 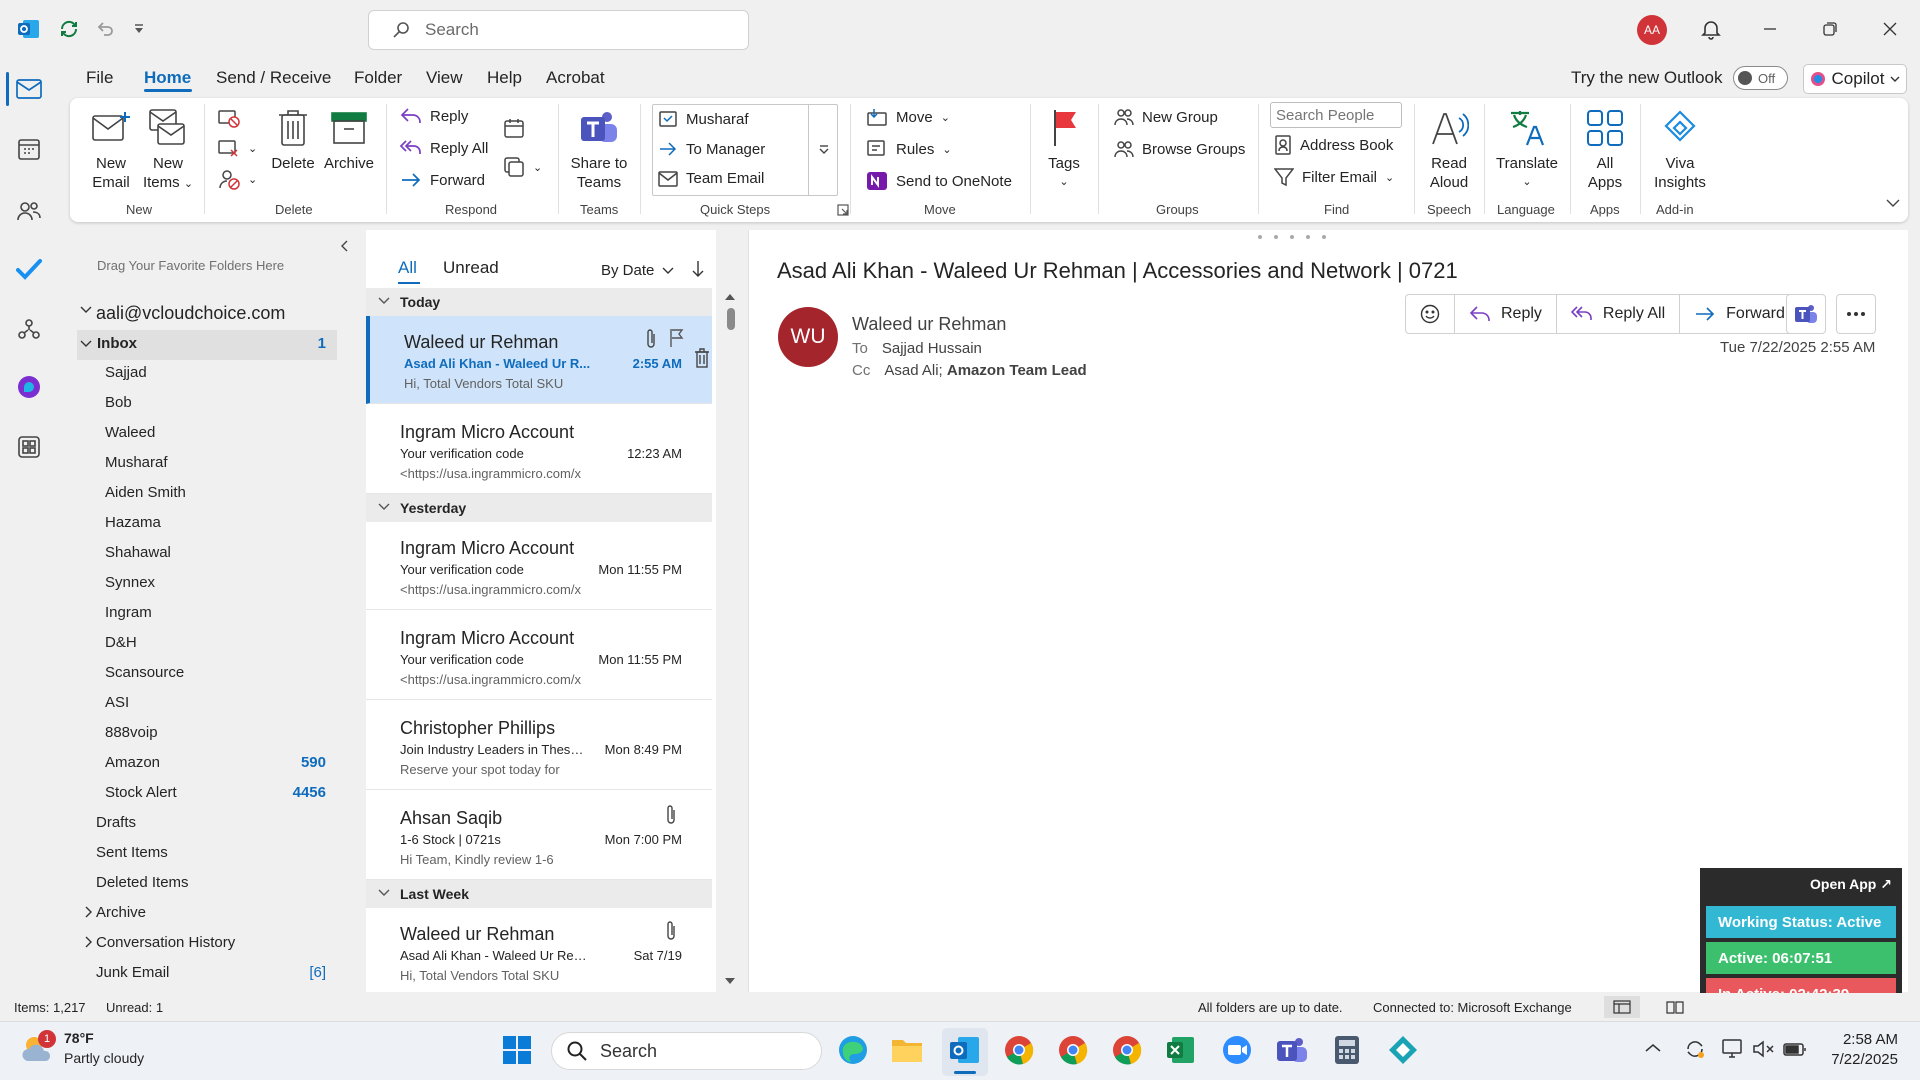 I want to click on org-chart-icon, so click(x=29, y=329).